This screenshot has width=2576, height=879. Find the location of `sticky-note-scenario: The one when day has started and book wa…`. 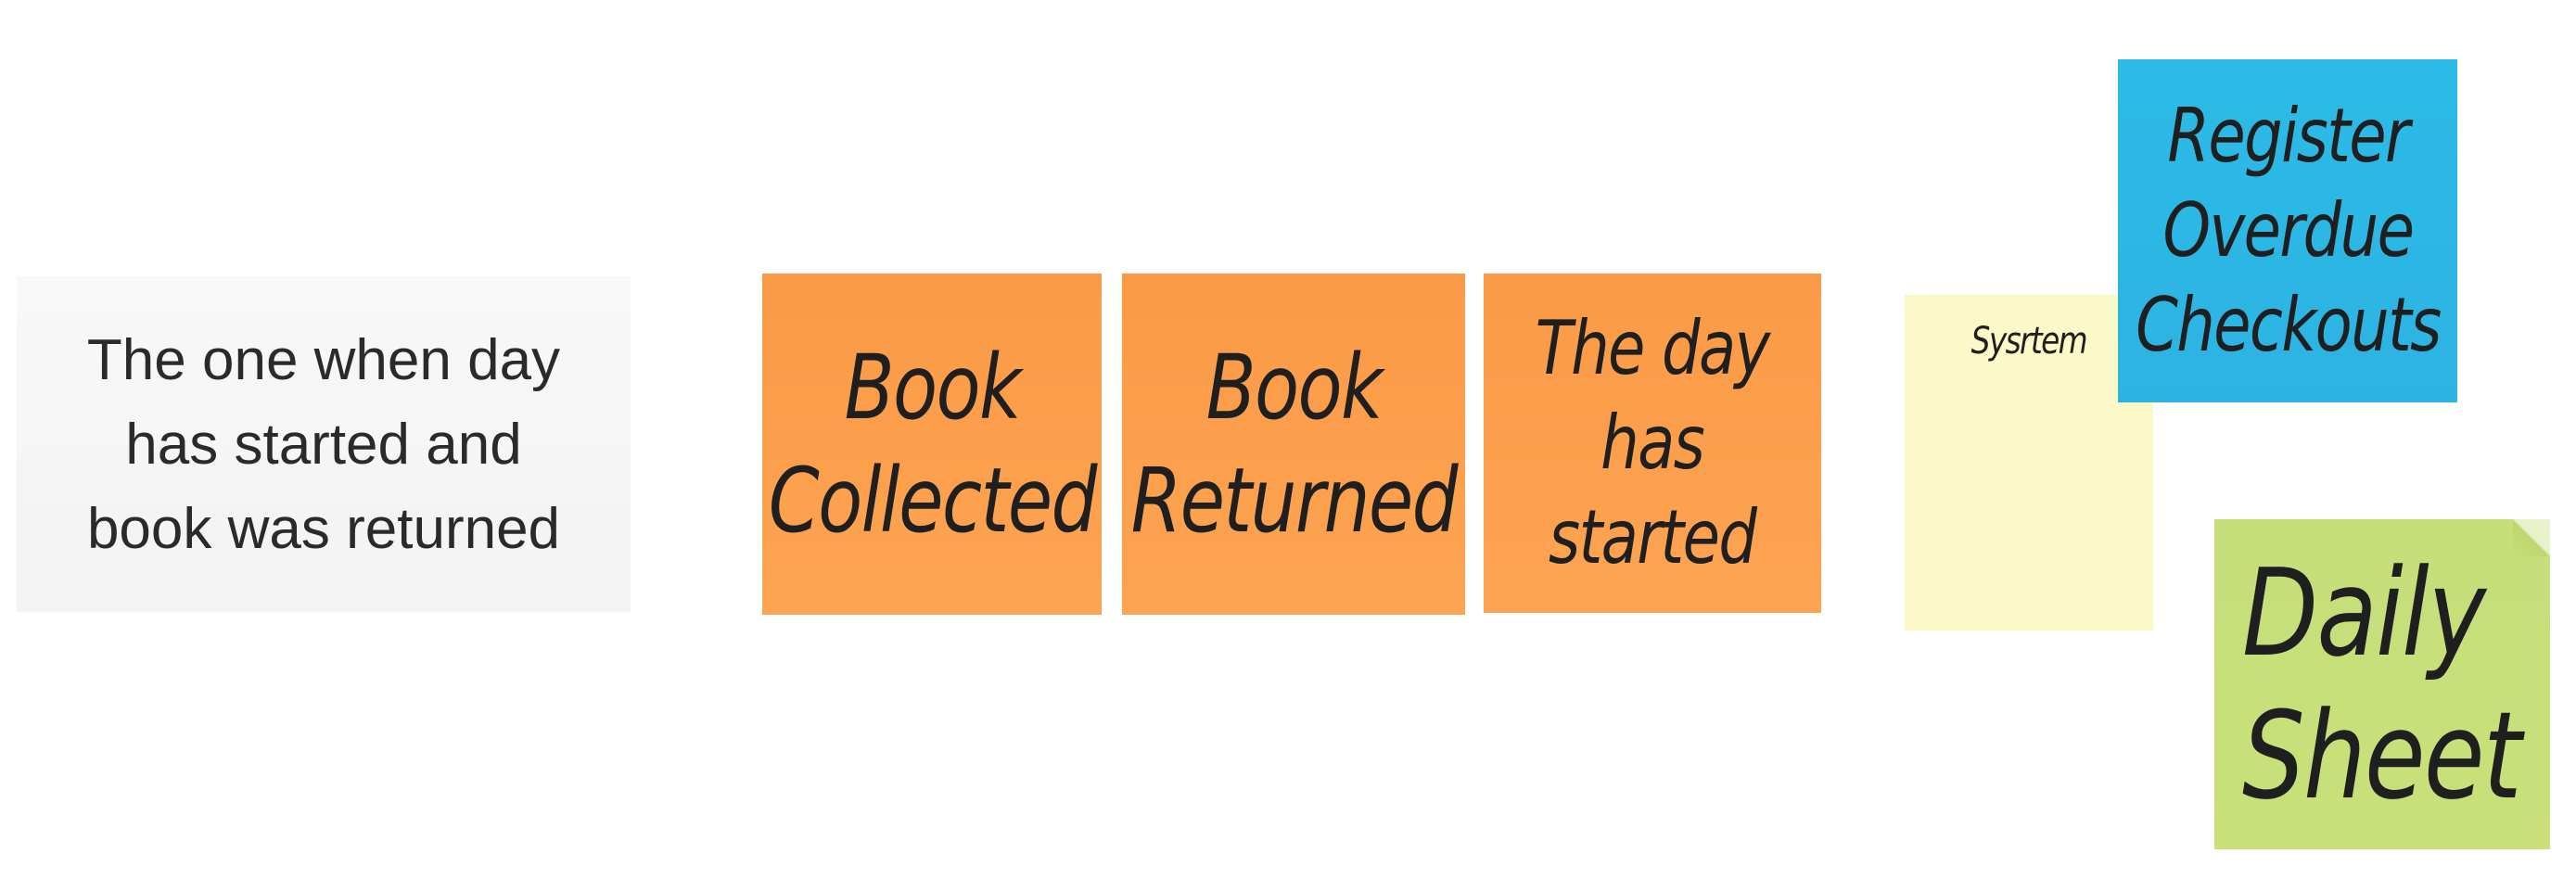

sticky-note-scenario: The one when day has started and book wa… is located at coordinates (324, 444).